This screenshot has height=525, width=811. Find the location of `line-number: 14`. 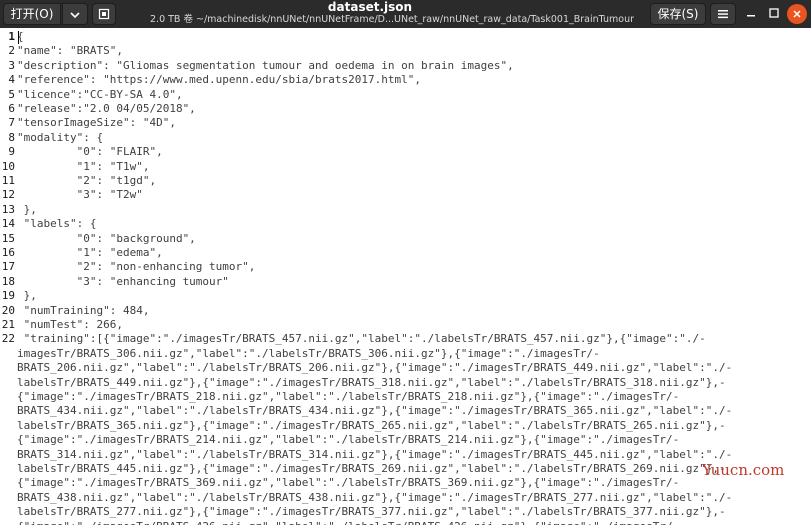

line-number: 14 is located at coordinates (8, 224).